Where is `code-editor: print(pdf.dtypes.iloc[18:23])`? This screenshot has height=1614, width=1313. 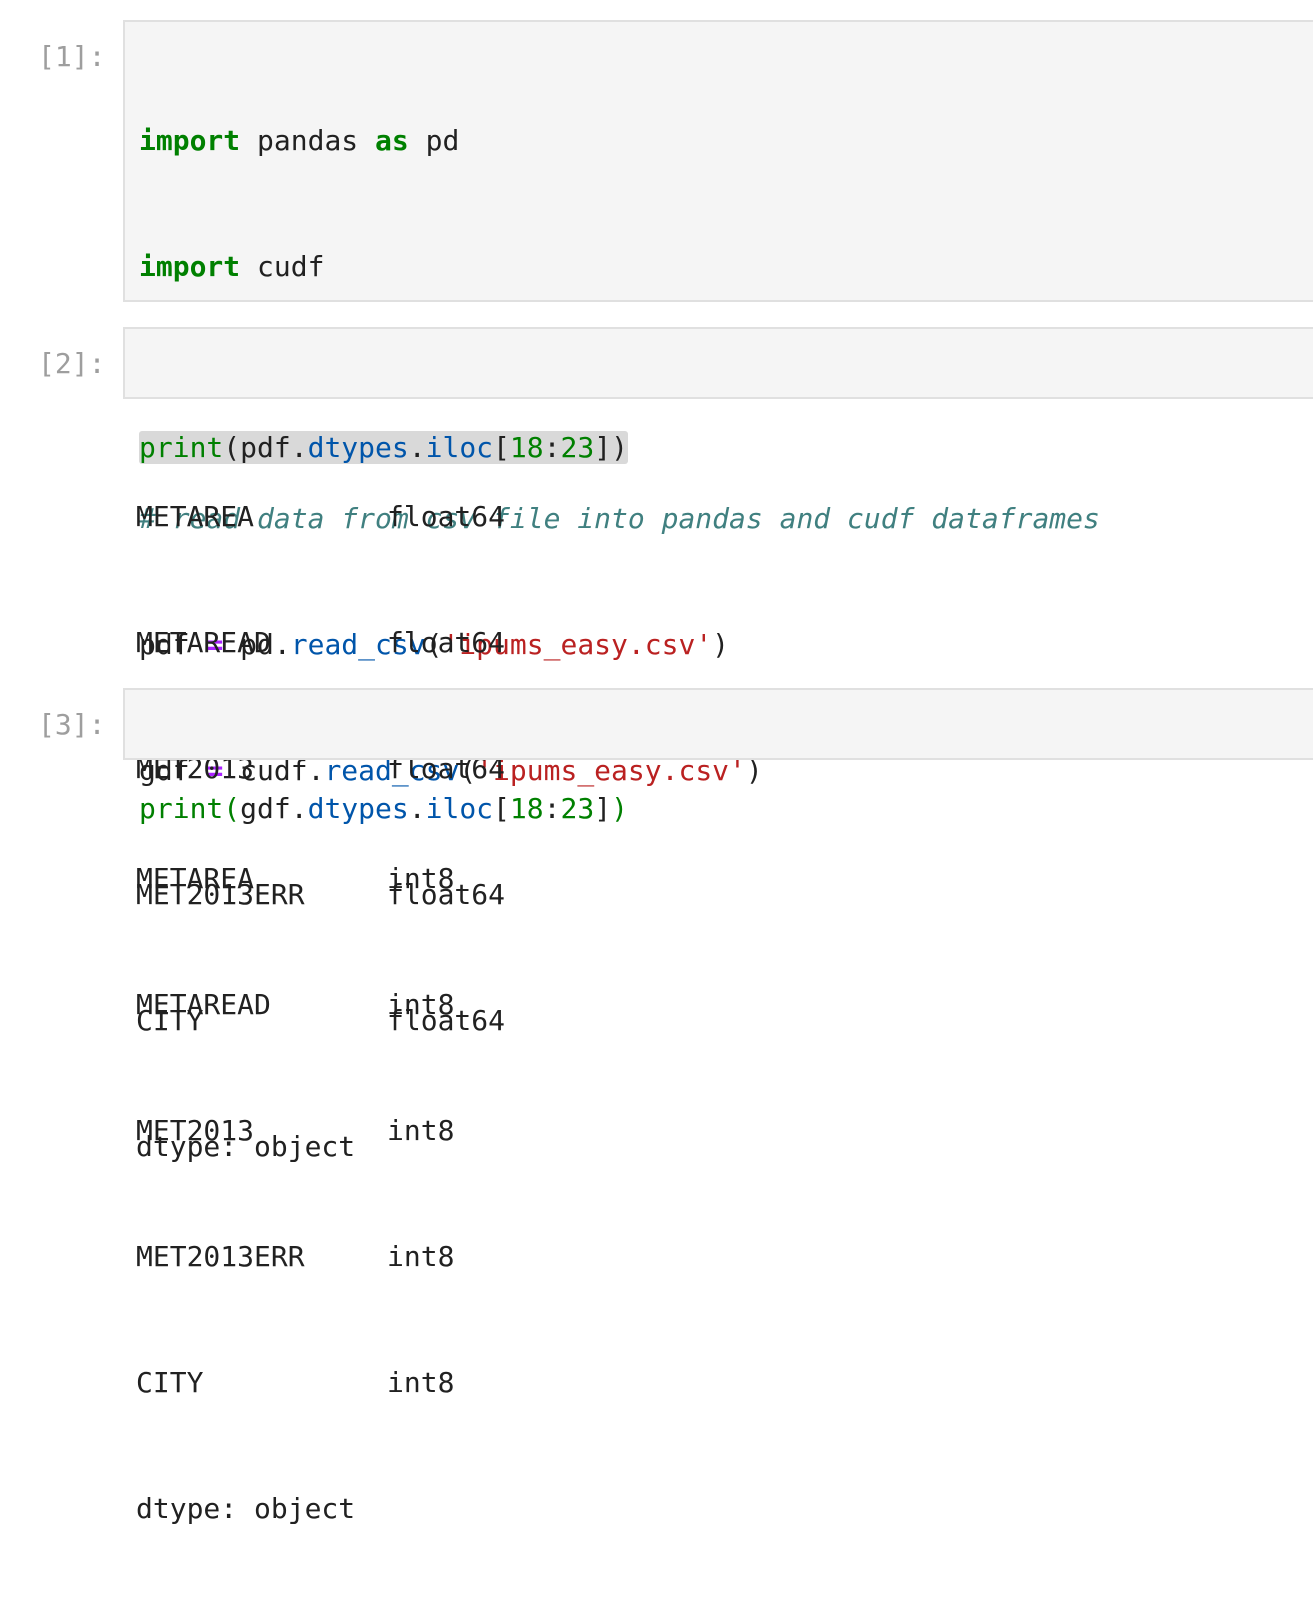
code-editor: print(pdf.dtypes.iloc[18:23]) is located at coordinates (718, 395).